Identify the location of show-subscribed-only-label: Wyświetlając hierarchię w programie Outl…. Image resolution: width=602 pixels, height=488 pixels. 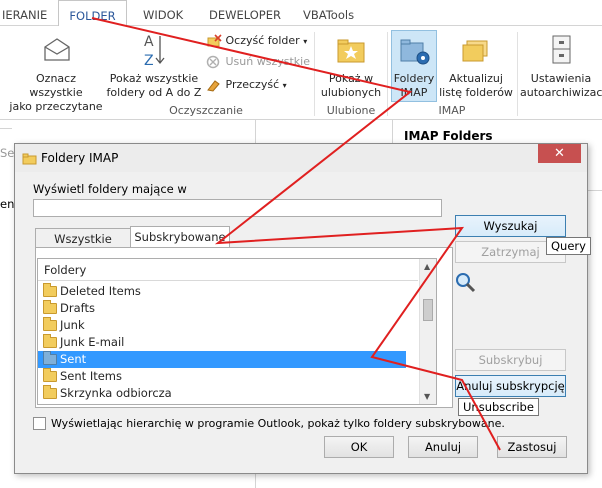
(278, 423).